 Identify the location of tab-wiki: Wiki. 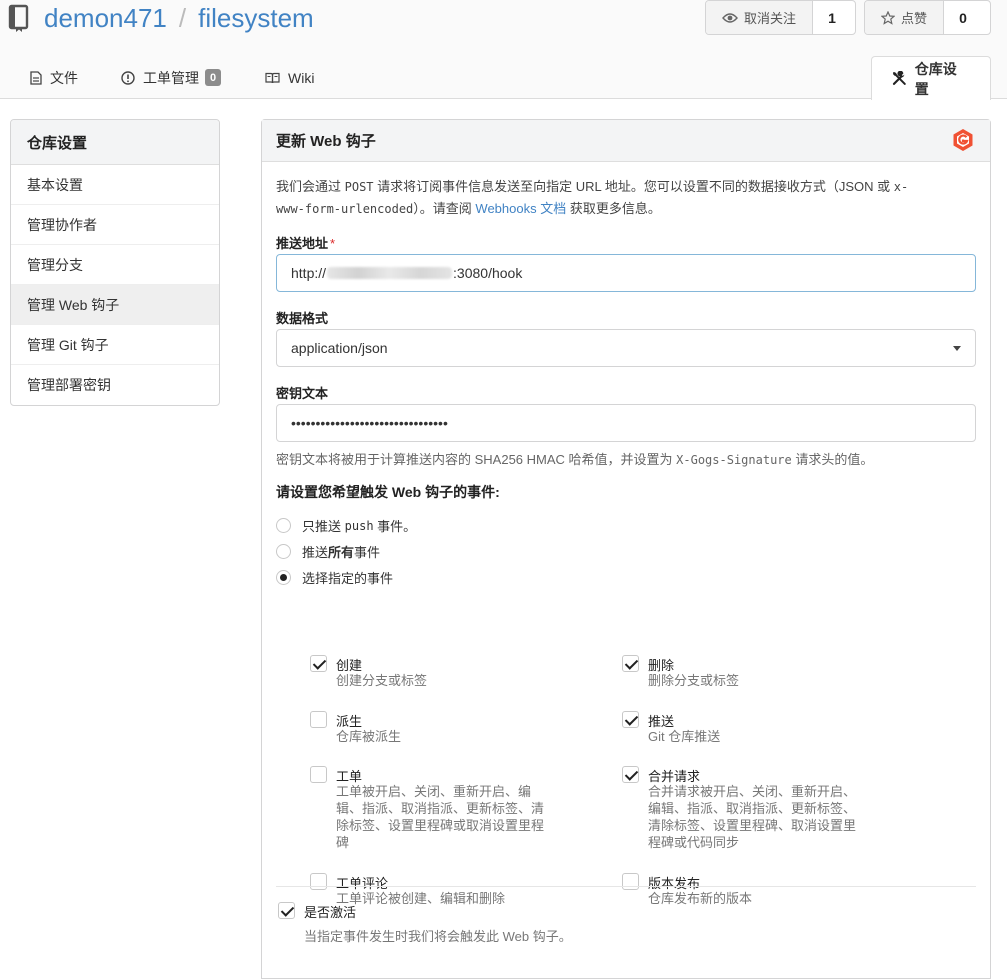
(289, 77).